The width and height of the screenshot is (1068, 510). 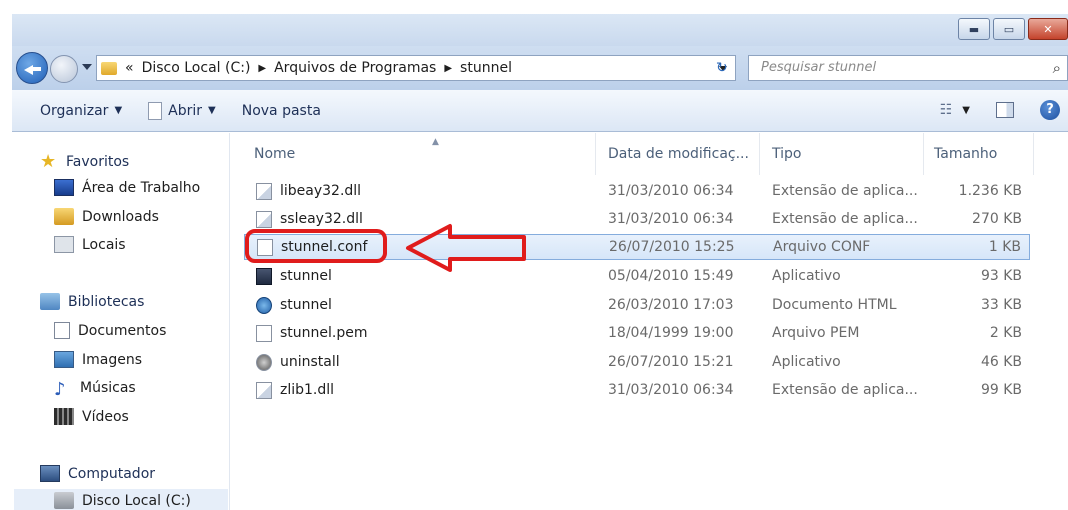 I want to click on breadcrumb-overflow: «, so click(x=129, y=68).